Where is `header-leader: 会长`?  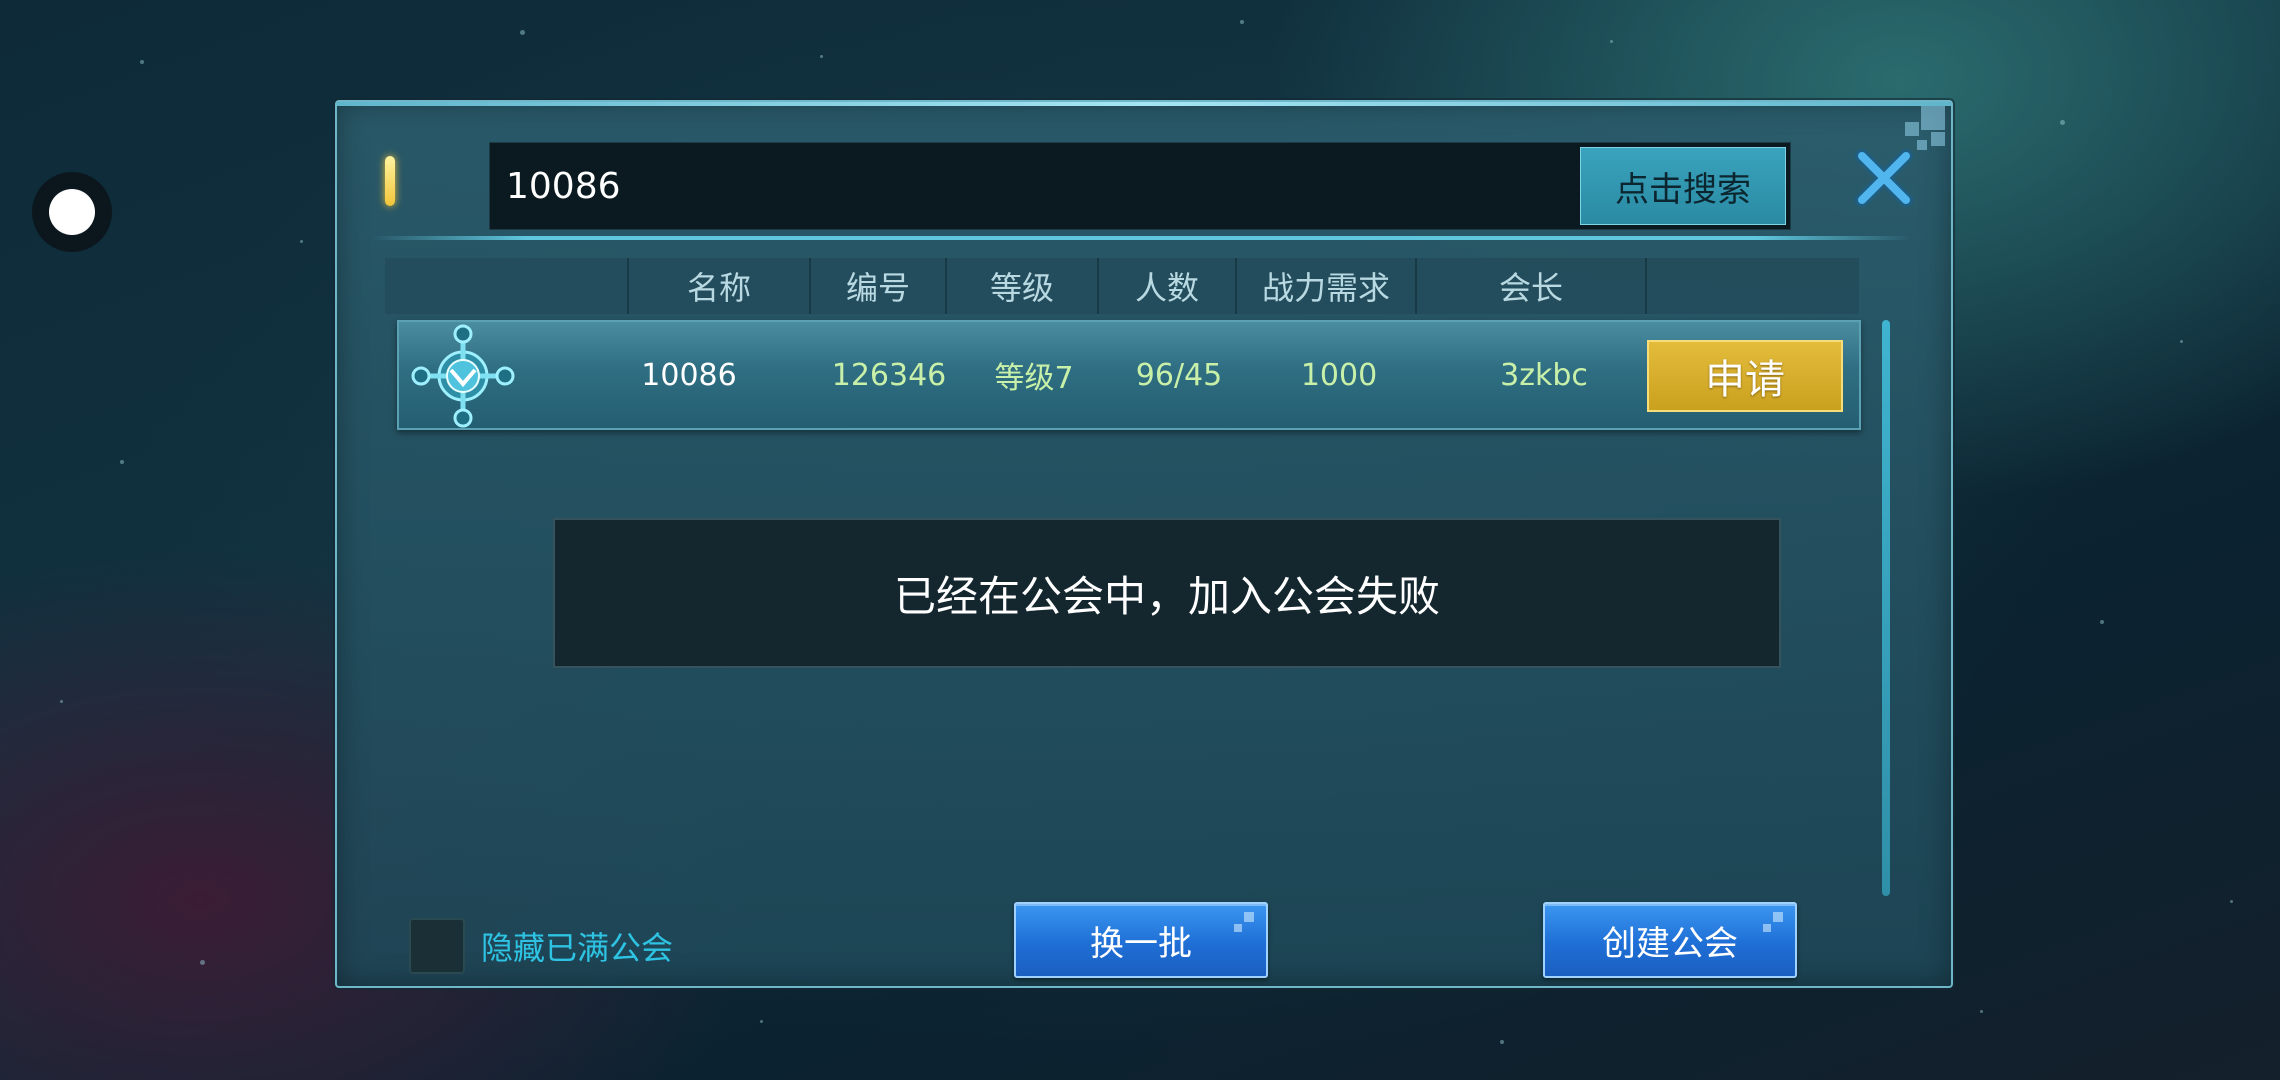
header-leader: 会长 is located at coordinates (1532, 286).